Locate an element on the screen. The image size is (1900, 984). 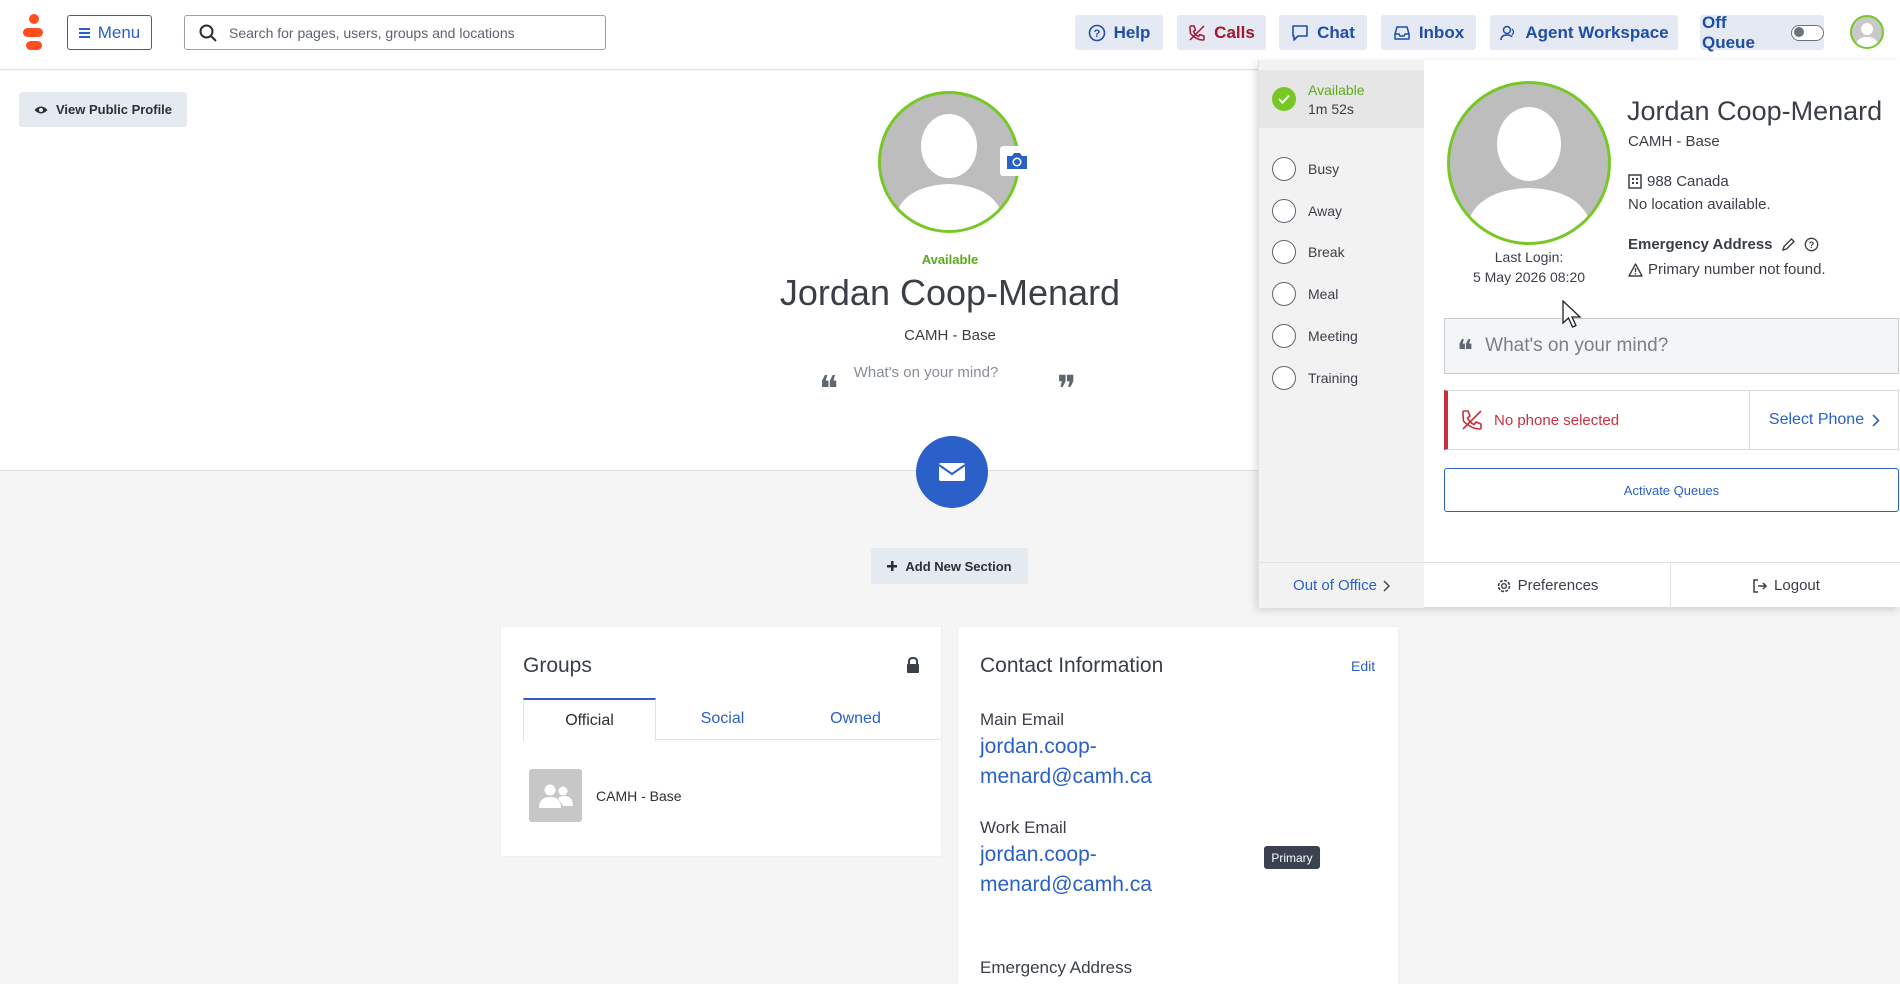
phone-selection-row: No phone selected Select Phone is located at coordinates (1671, 420).